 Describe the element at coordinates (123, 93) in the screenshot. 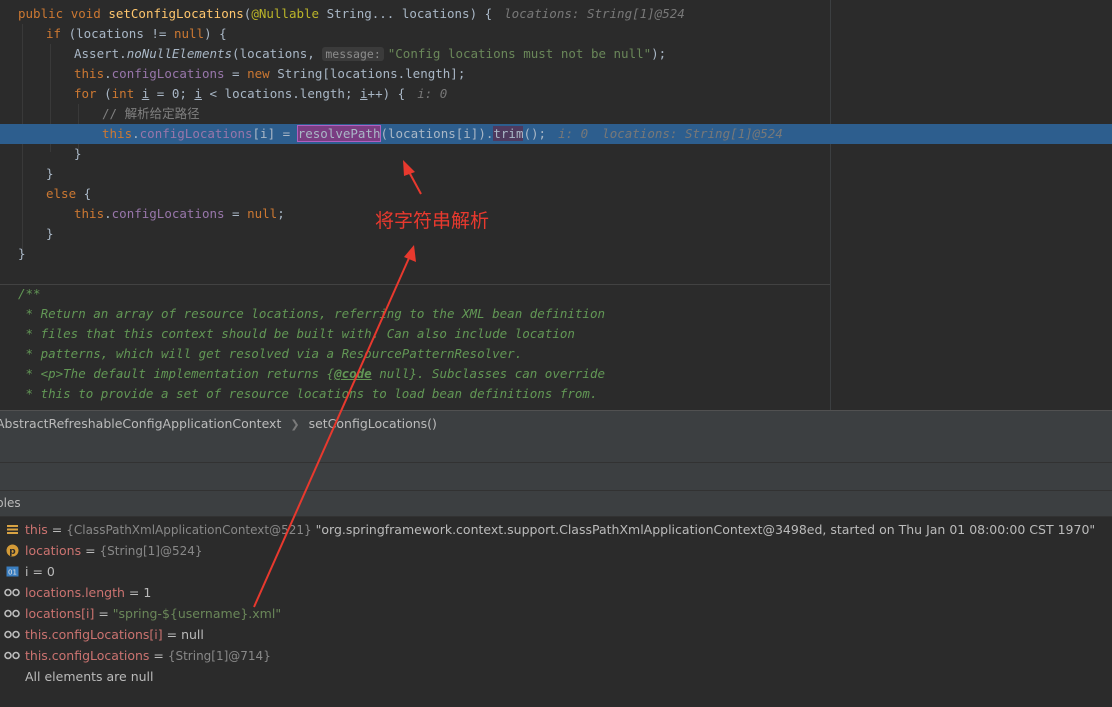

I see `keyword: int` at that location.